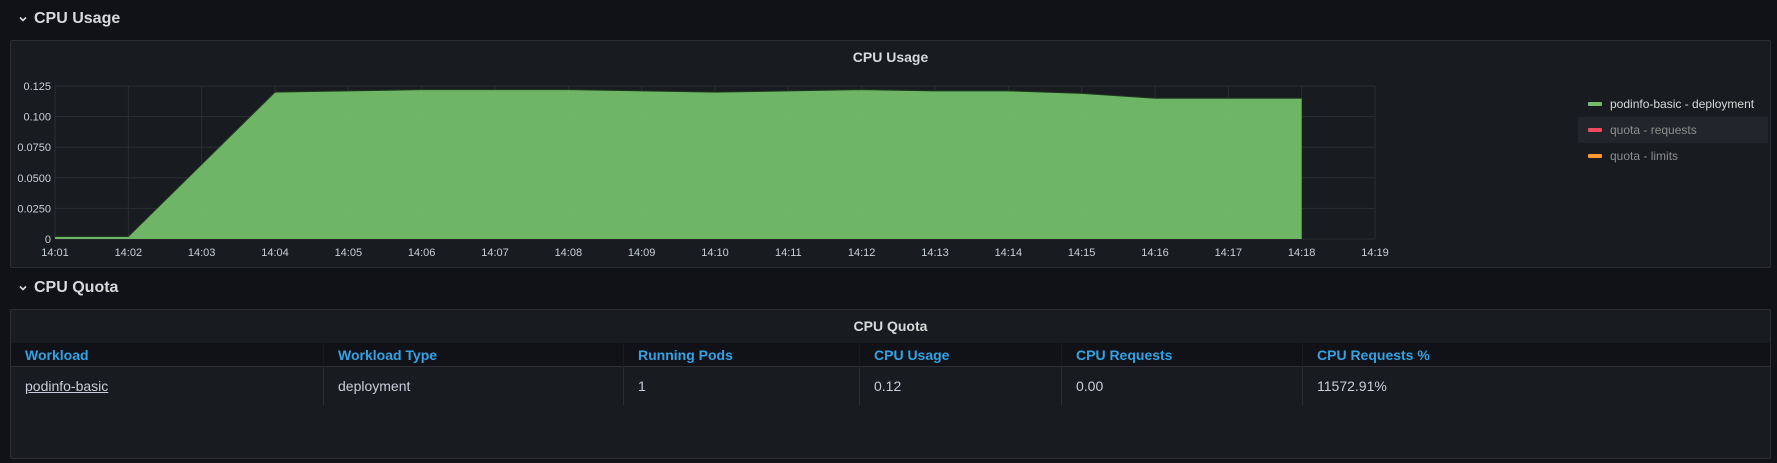 The width and height of the screenshot is (1777, 463). I want to click on legend-label: quota - limits, so click(1644, 156).